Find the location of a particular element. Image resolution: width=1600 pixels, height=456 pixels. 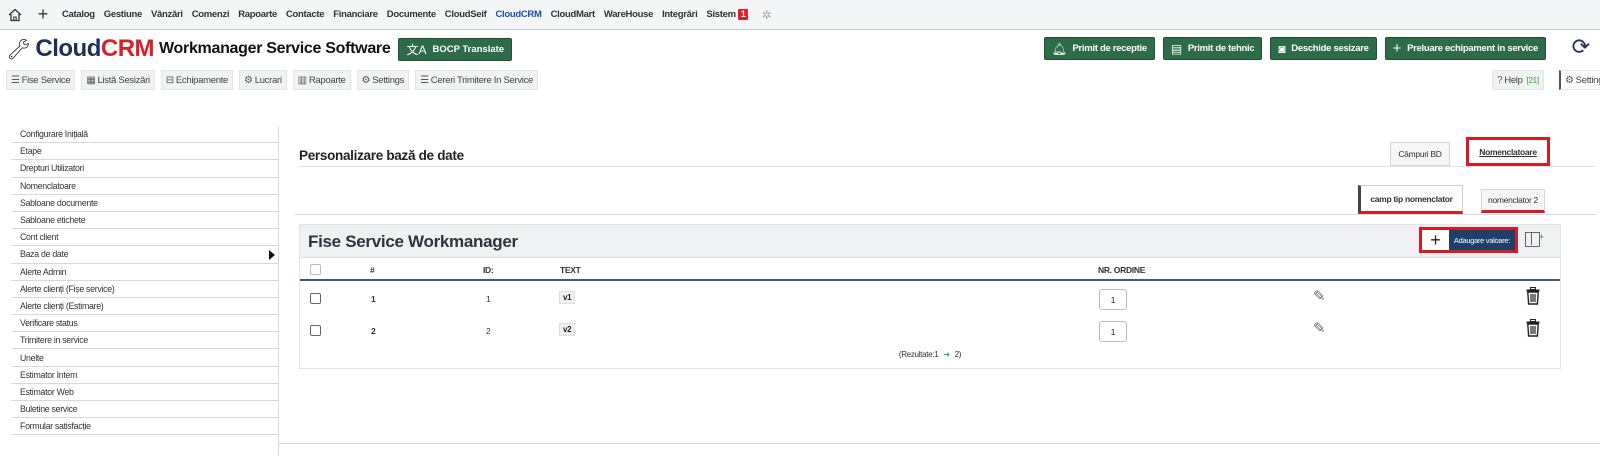

menu-financiare: Financiare is located at coordinates (355, 14).